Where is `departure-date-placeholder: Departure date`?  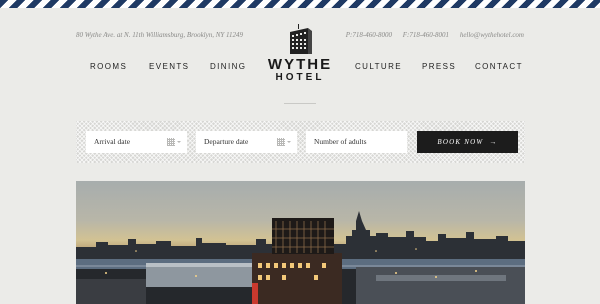
departure-date-placeholder: Departure date is located at coordinates (226, 141).